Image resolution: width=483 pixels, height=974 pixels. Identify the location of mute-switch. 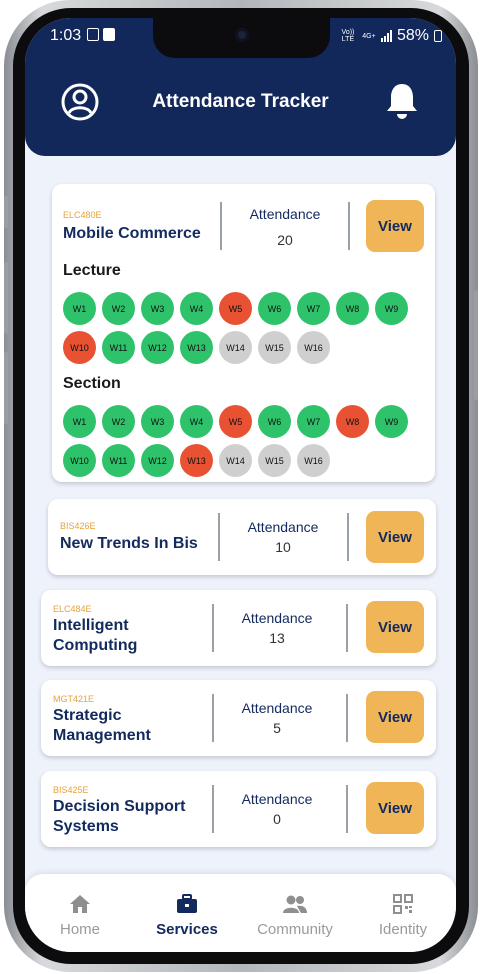
(6, 212).